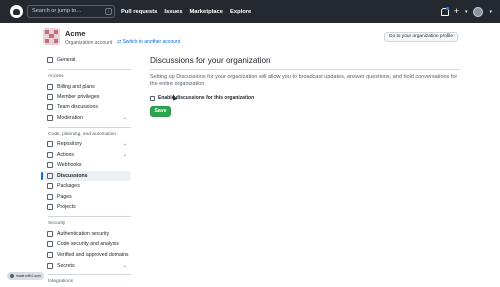  I want to click on sidebar-item-label: Member privileges, so click(78, 97).